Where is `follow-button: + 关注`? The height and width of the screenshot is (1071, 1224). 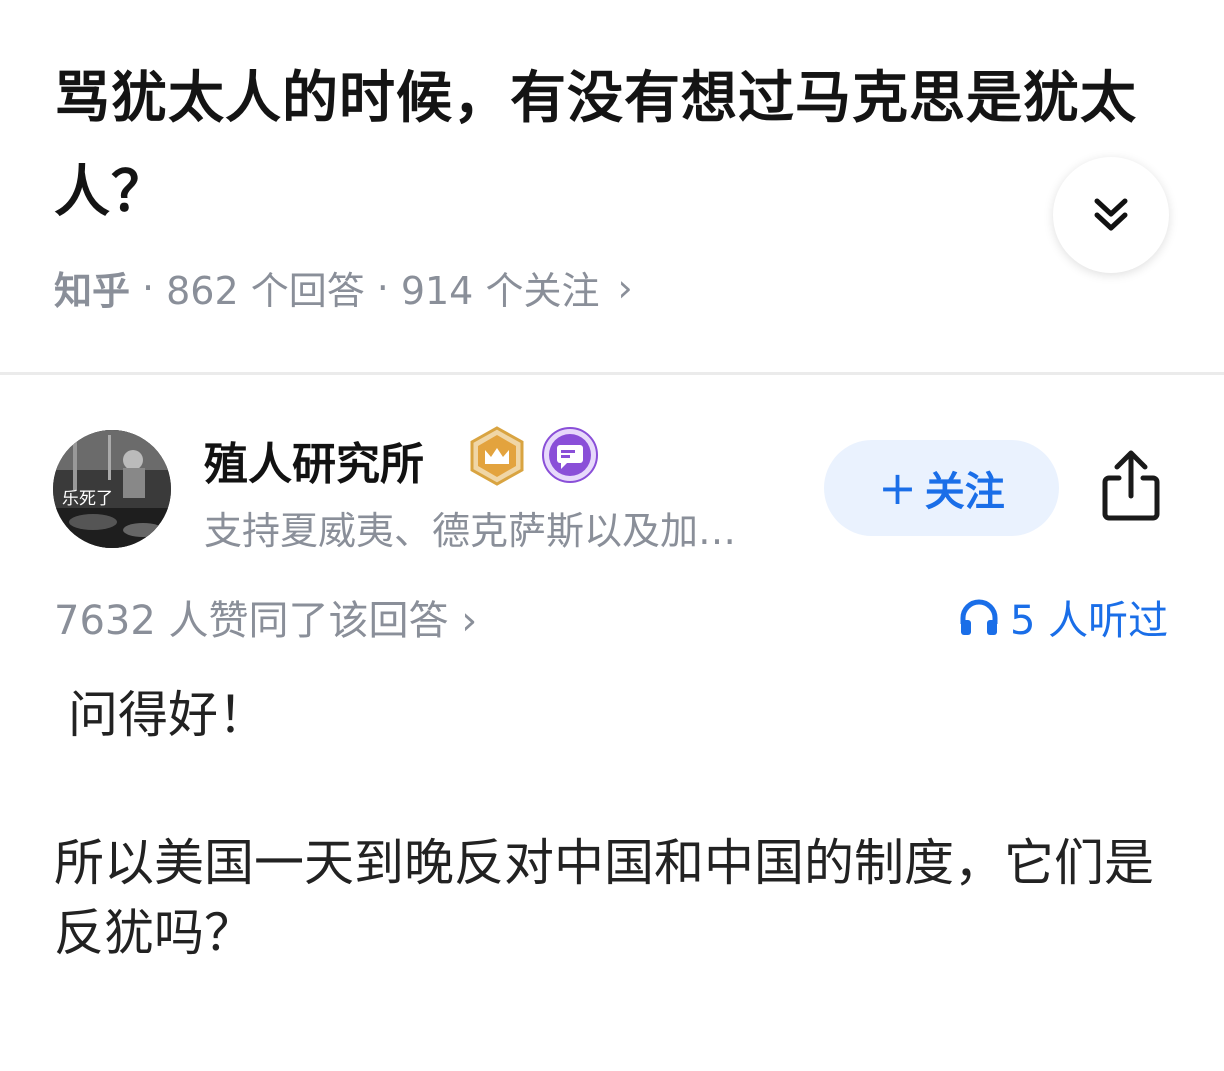
follow-button: + 关注 is located at coordinates (941, 488).